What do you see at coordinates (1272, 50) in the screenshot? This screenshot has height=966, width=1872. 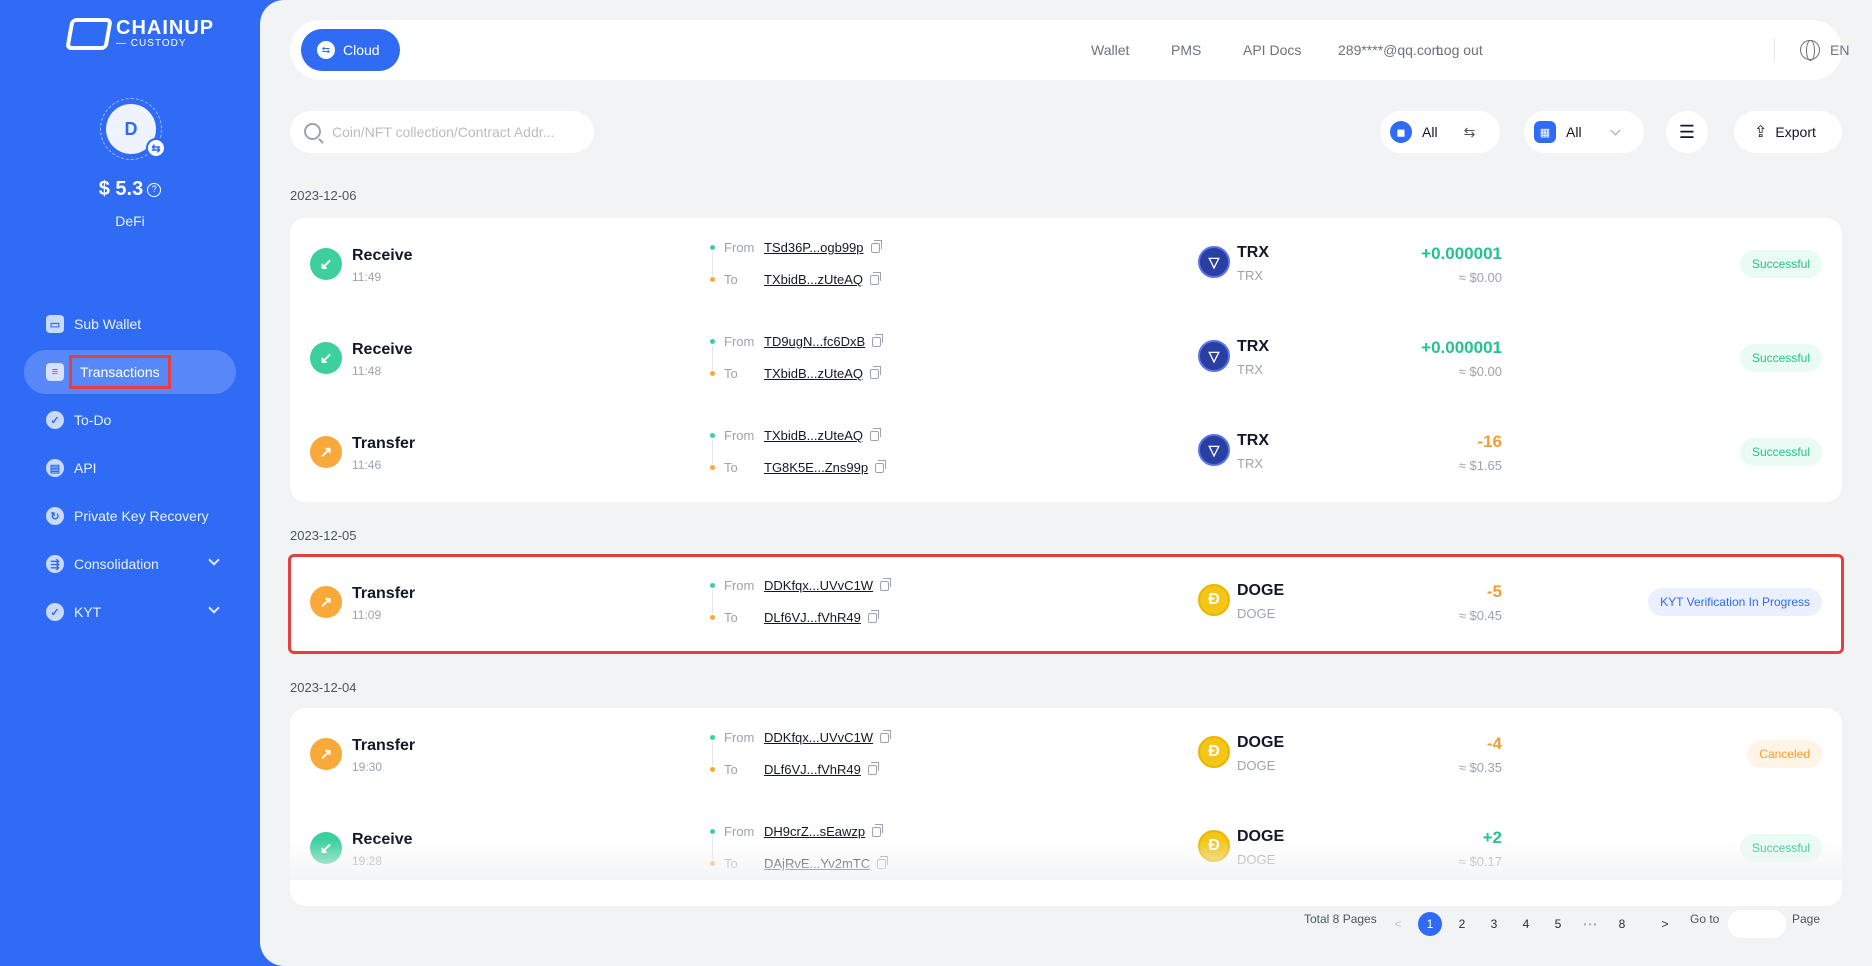 I see `api-docs-link: API Docs` at bounding box center [1272, 50].